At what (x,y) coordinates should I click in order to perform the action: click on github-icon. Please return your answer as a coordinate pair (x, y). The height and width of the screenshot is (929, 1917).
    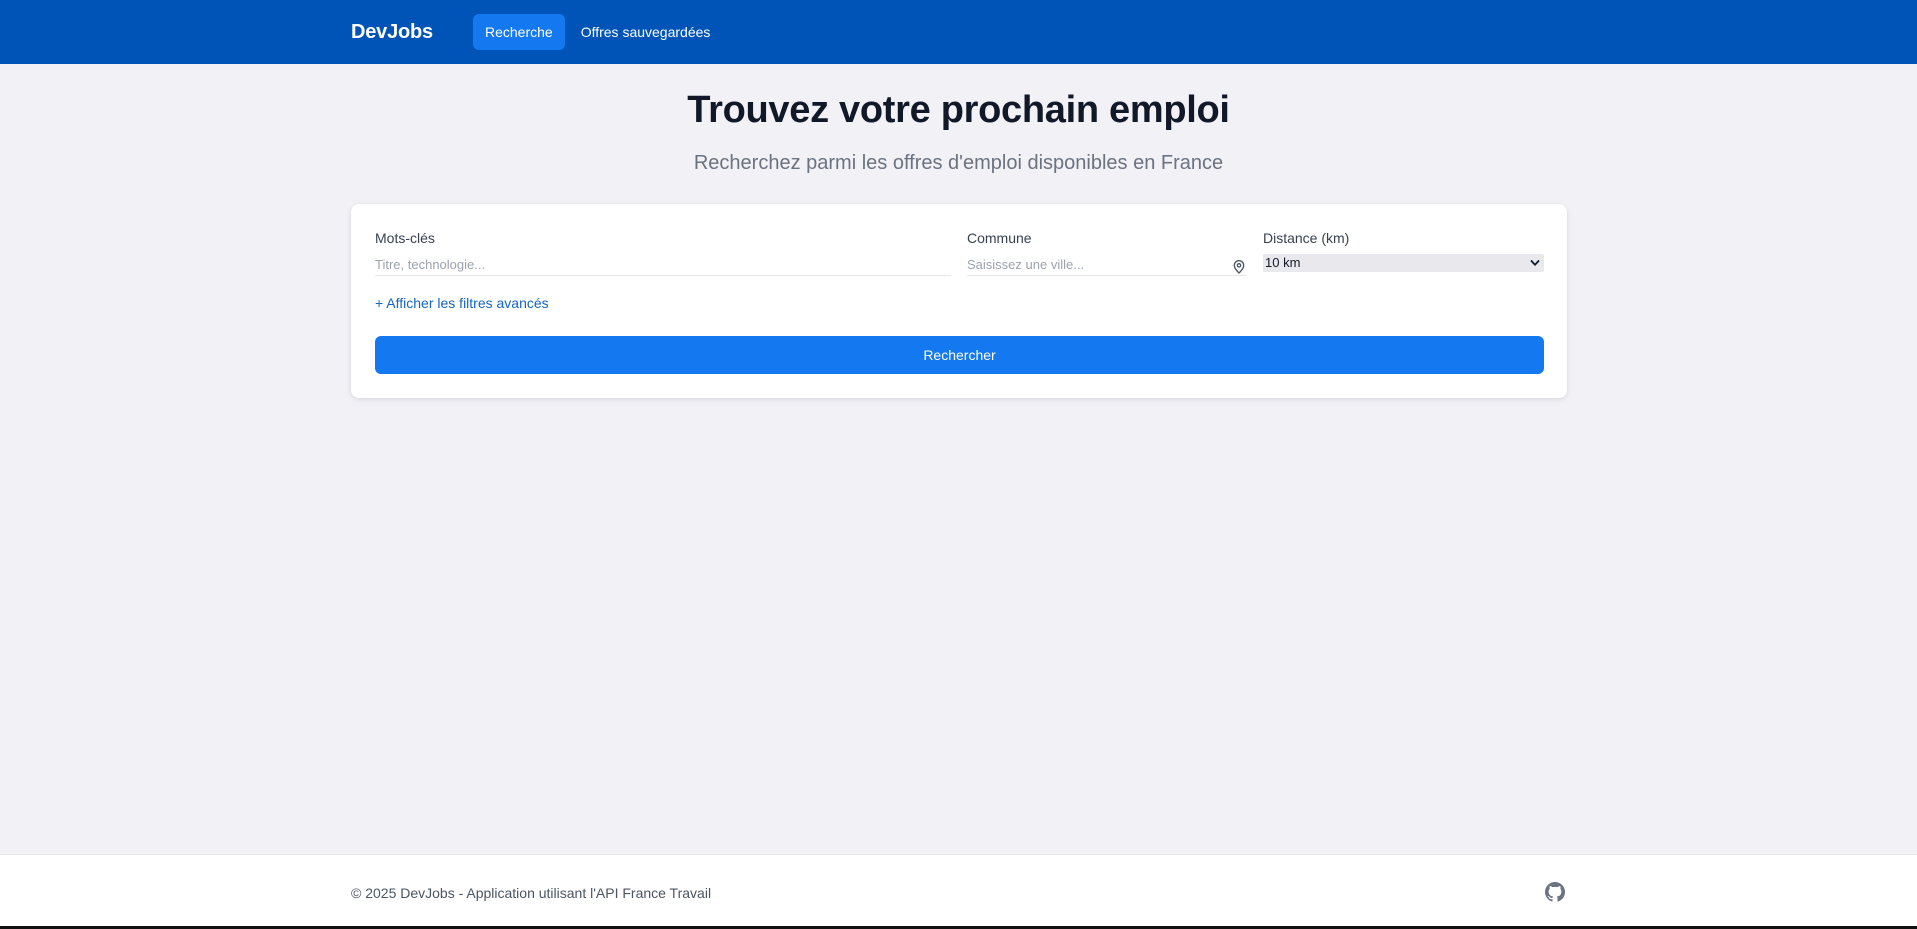
    Looking at the image, I should click on (1555, 892).